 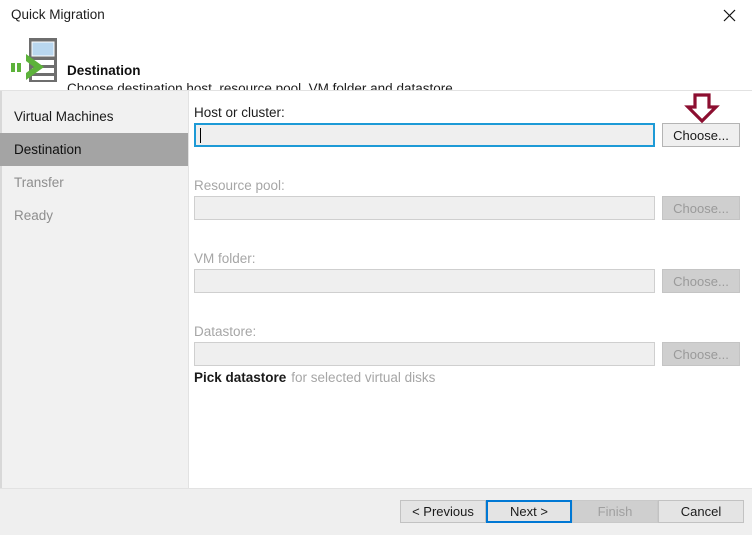 What do you see at coordinates (424, 135) in the screenshot?
I see `host-or-cluster-input` at bounding box center [424, 135].